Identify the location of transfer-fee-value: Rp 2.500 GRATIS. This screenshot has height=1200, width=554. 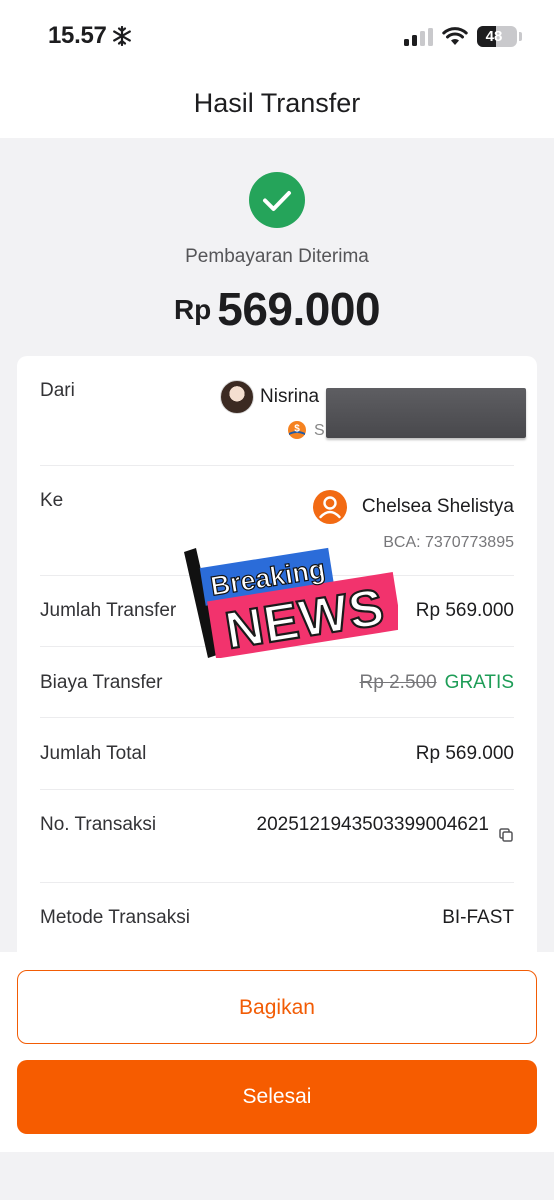
(437, 683).